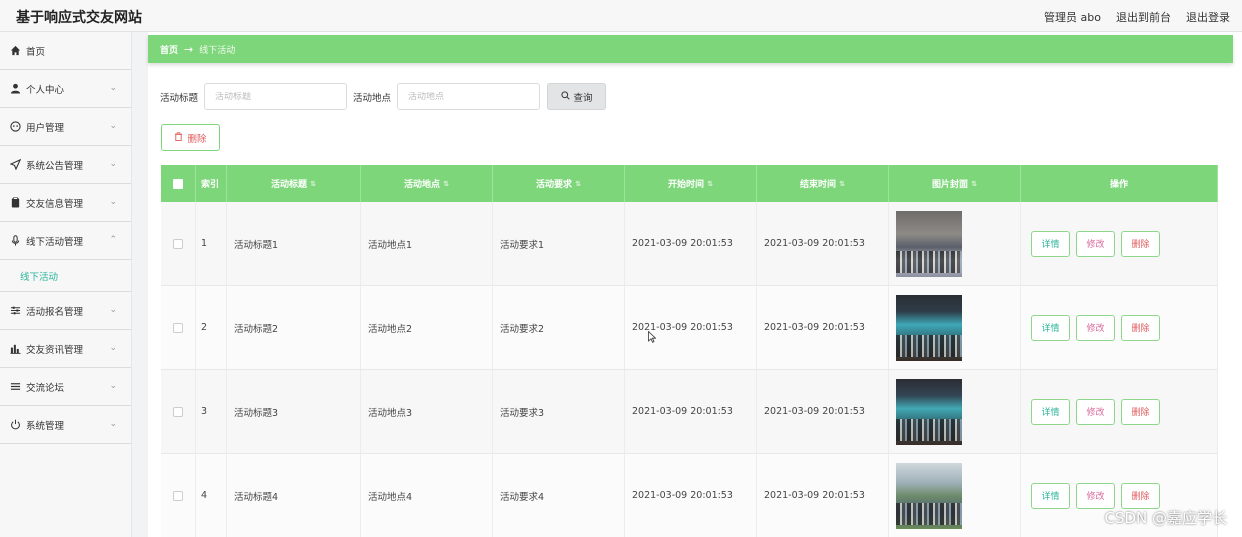 The image size is (1242, 537). I want to click on select-all-checkbox, so click(178, 183).